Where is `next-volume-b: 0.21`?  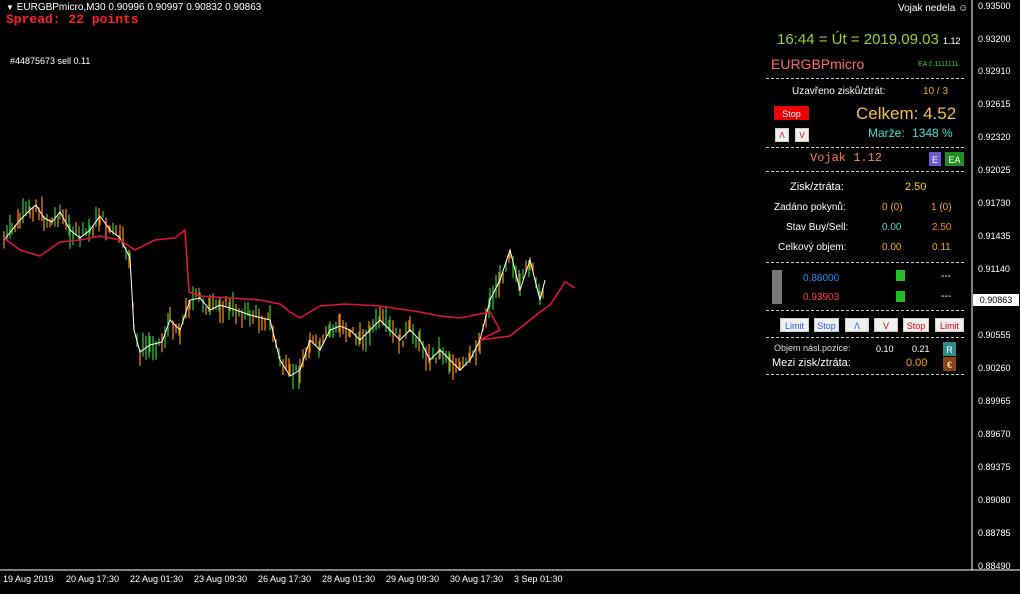
next-volume-b: 0.21 is located at coordinates (921, 349).